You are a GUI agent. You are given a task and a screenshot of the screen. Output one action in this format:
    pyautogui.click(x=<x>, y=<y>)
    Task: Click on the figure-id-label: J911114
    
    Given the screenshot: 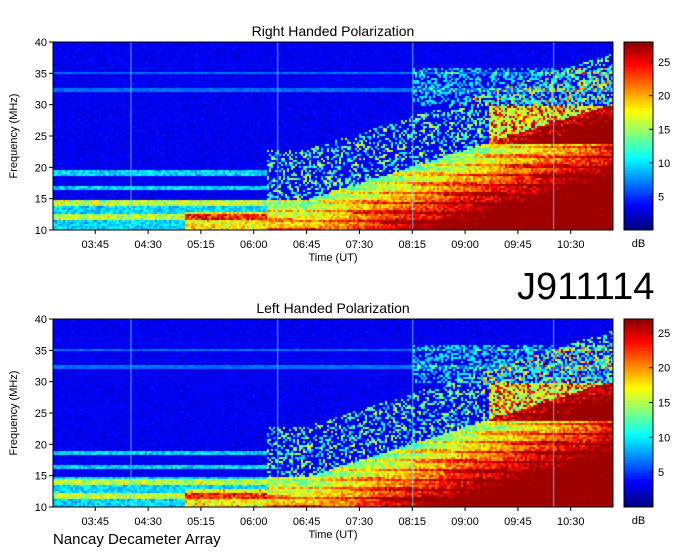 What is the action you would take?
    pyautogui.click(x=585, y=287)
    